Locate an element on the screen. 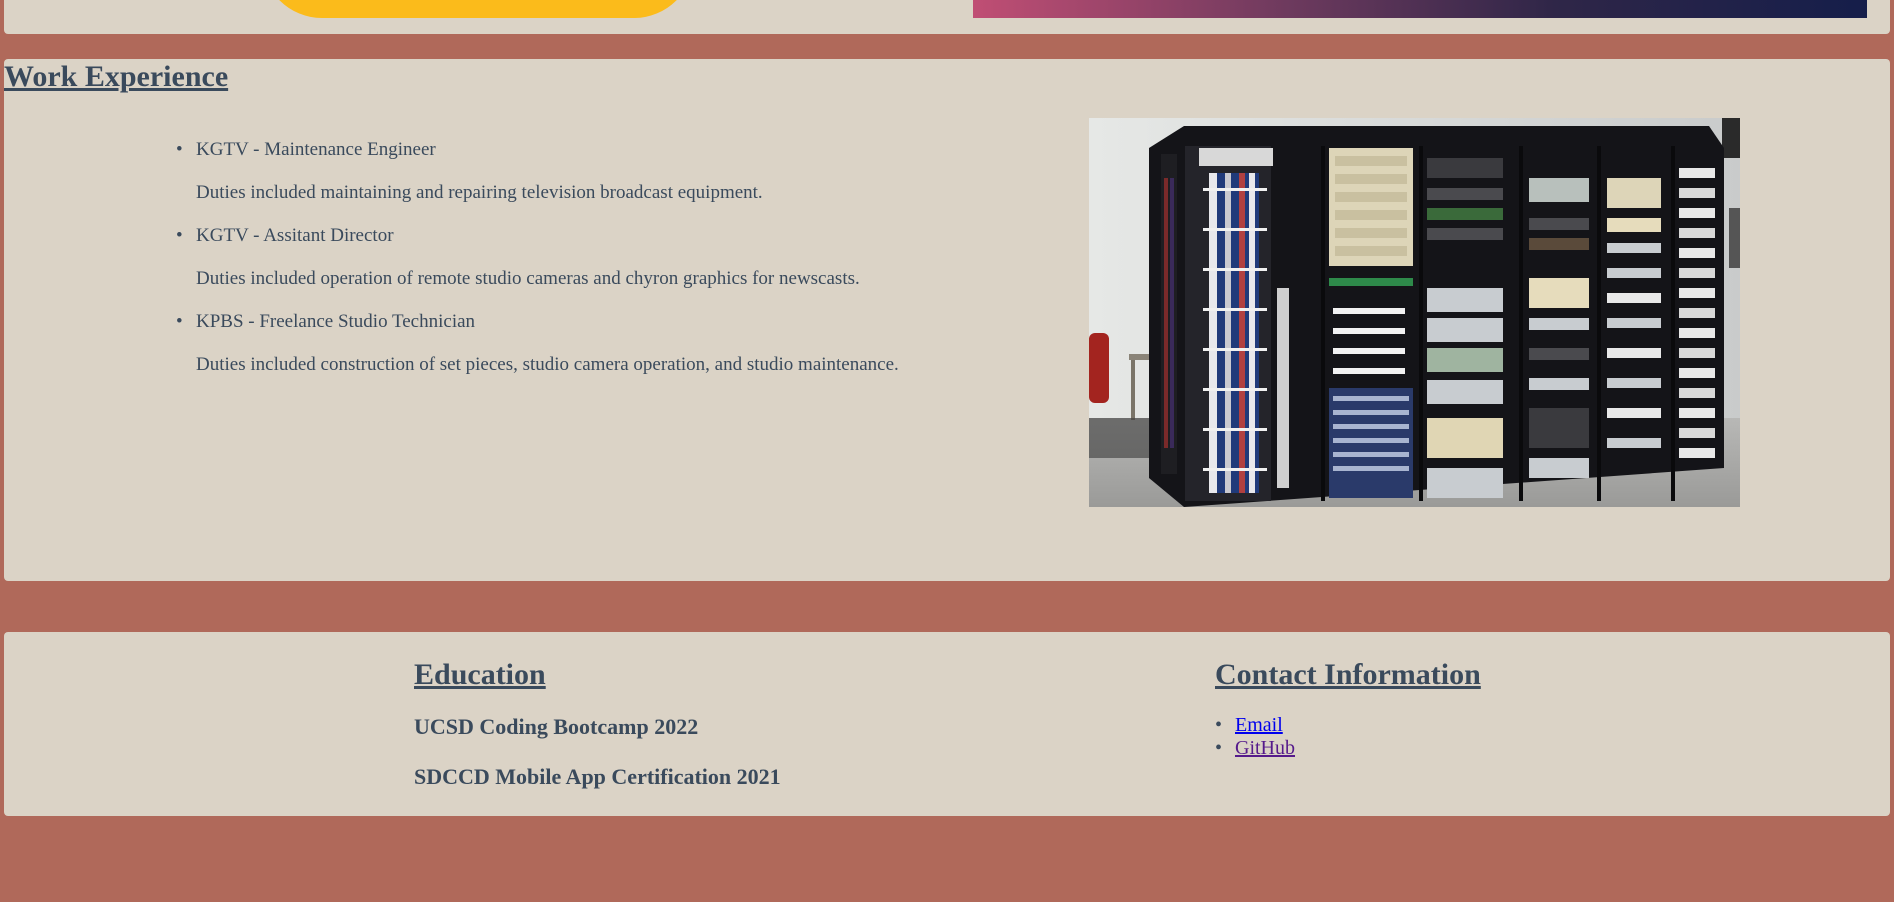 This screenshot has height=902, width=1894. header-decoration-shape is located at coordinates (478, 9).